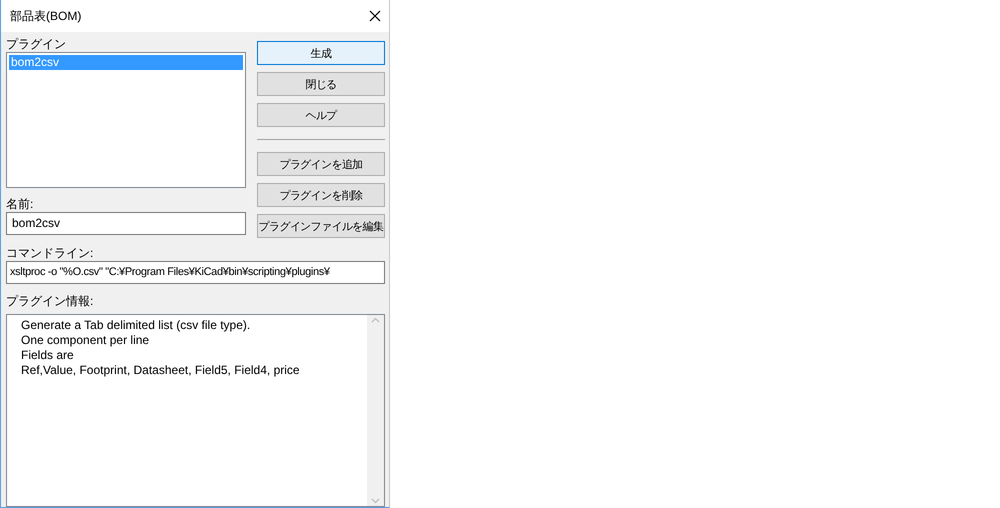  Describe the element at coordinates (321, 226) in the screenshot. I see `dialog-button: プラグインファイルを編集` at that location.